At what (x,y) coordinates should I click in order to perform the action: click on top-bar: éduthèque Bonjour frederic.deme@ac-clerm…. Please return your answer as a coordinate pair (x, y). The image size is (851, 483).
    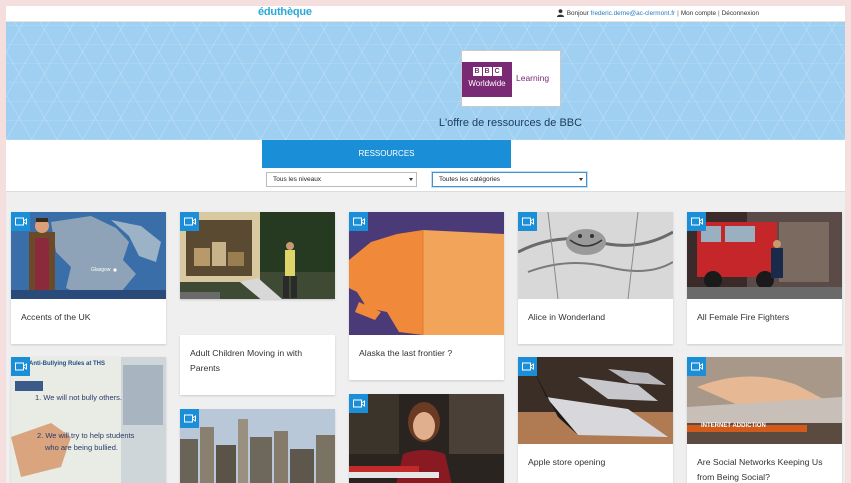
    Looking at the image, I should click on (425, 14).